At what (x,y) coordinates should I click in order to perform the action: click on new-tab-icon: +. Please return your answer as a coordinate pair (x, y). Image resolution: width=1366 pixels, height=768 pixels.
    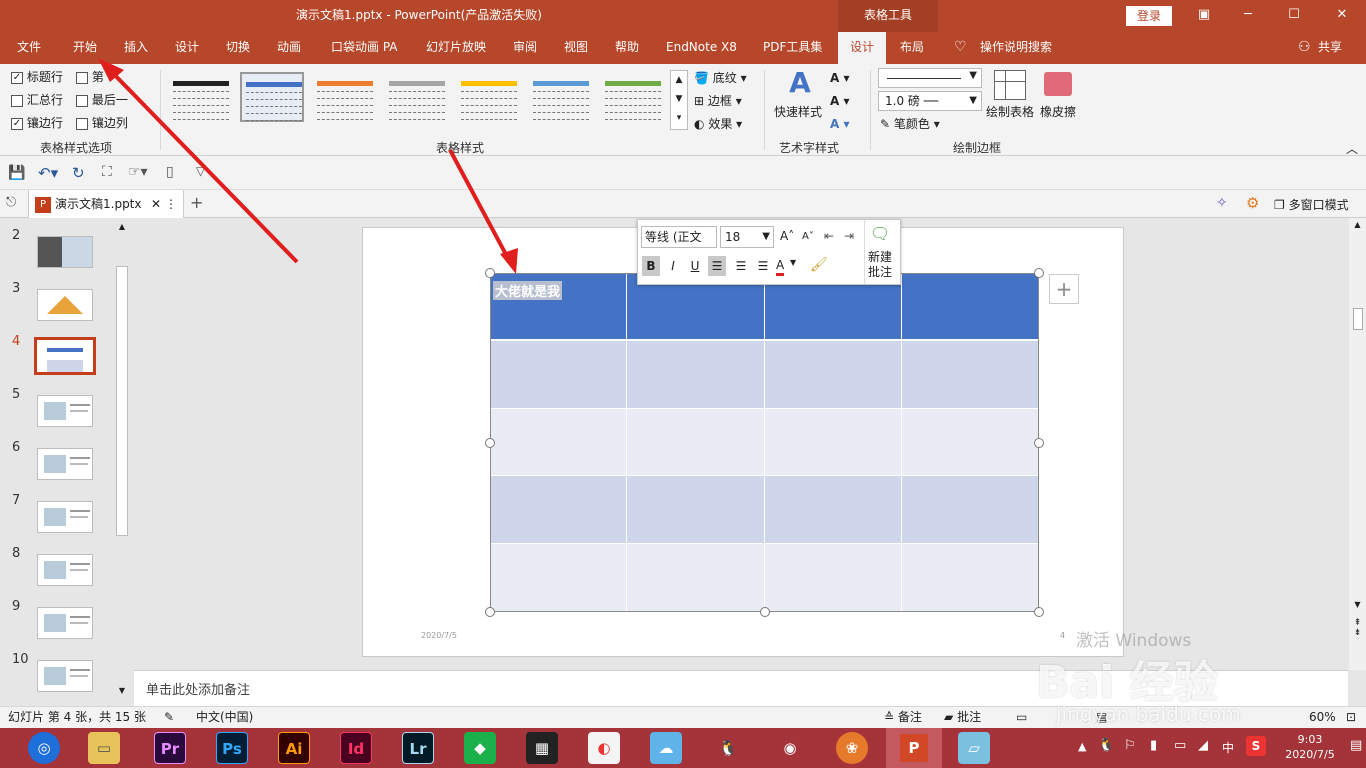
    Looking at the image, I should click on (196, 202).